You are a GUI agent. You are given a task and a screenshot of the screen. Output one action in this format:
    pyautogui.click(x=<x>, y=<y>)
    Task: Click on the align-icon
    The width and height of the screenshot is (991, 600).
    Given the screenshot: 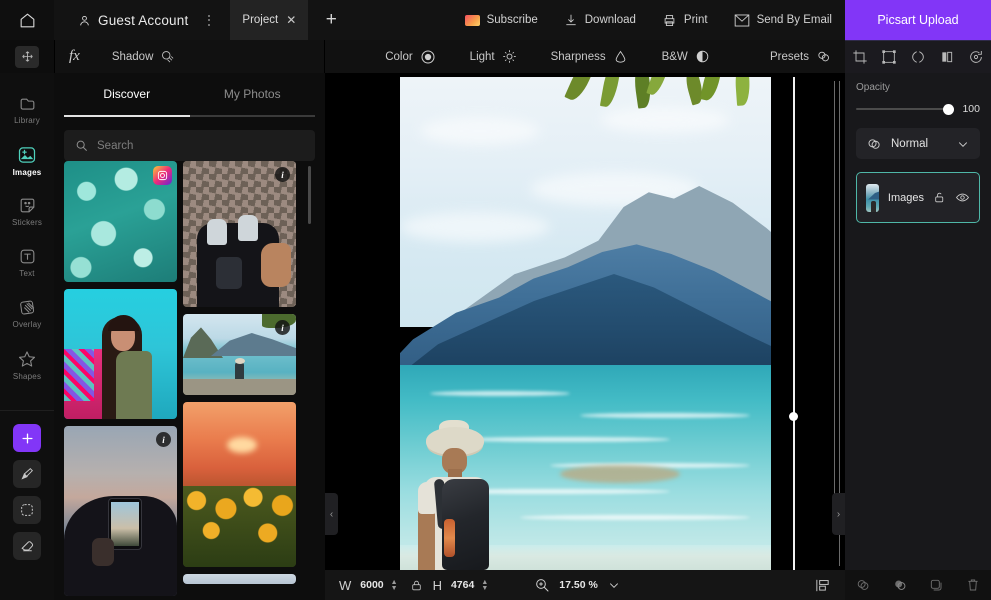 What is the action you would take?
    pyautogui.click(x=822, y=585)
    